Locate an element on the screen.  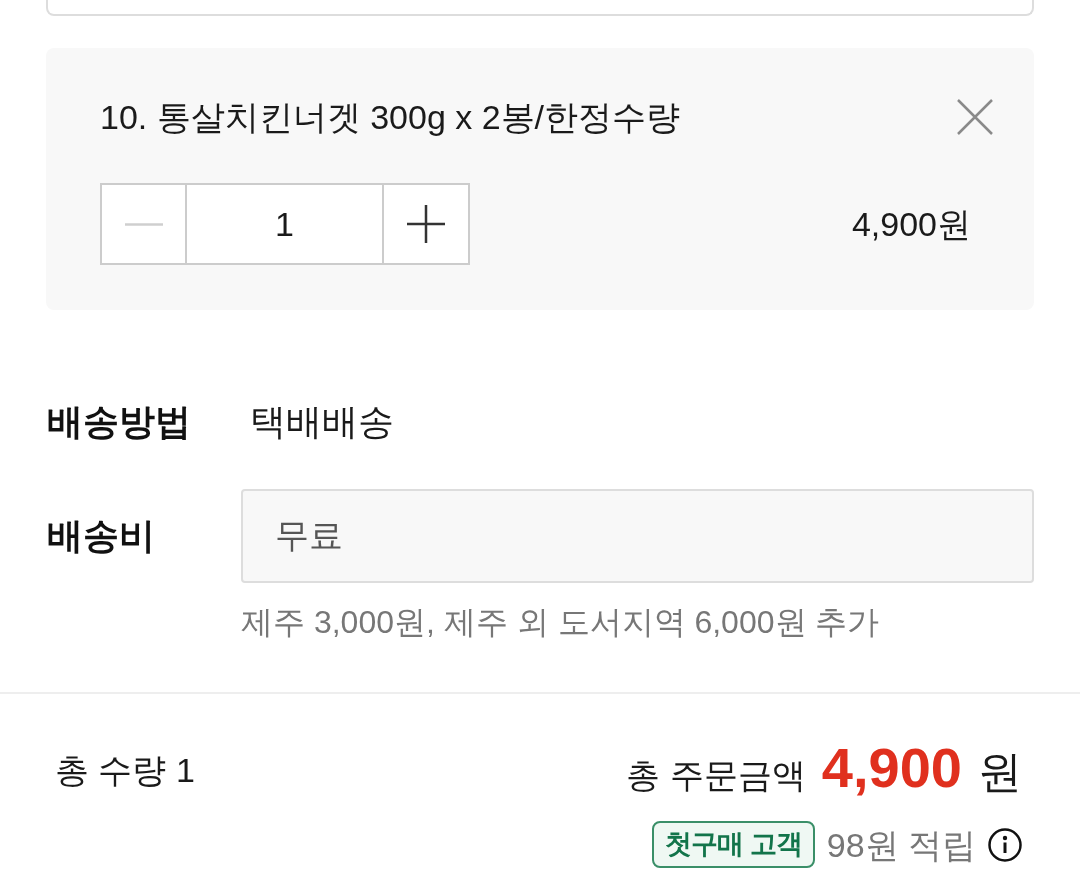
plus-icon is located at coordinates (426, 224).